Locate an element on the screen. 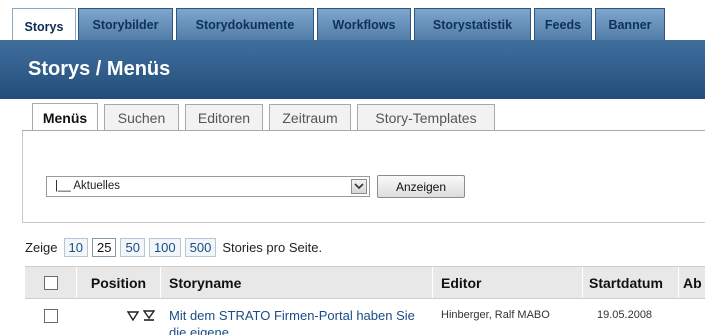  paging-suffix: Stories pro Seite. is located at coordinates (272, 247).